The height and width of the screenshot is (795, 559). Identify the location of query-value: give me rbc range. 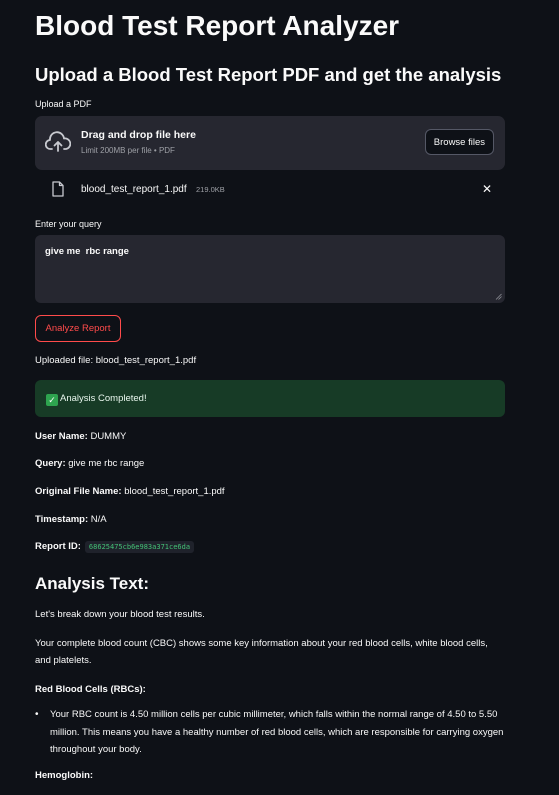
(87, 251).